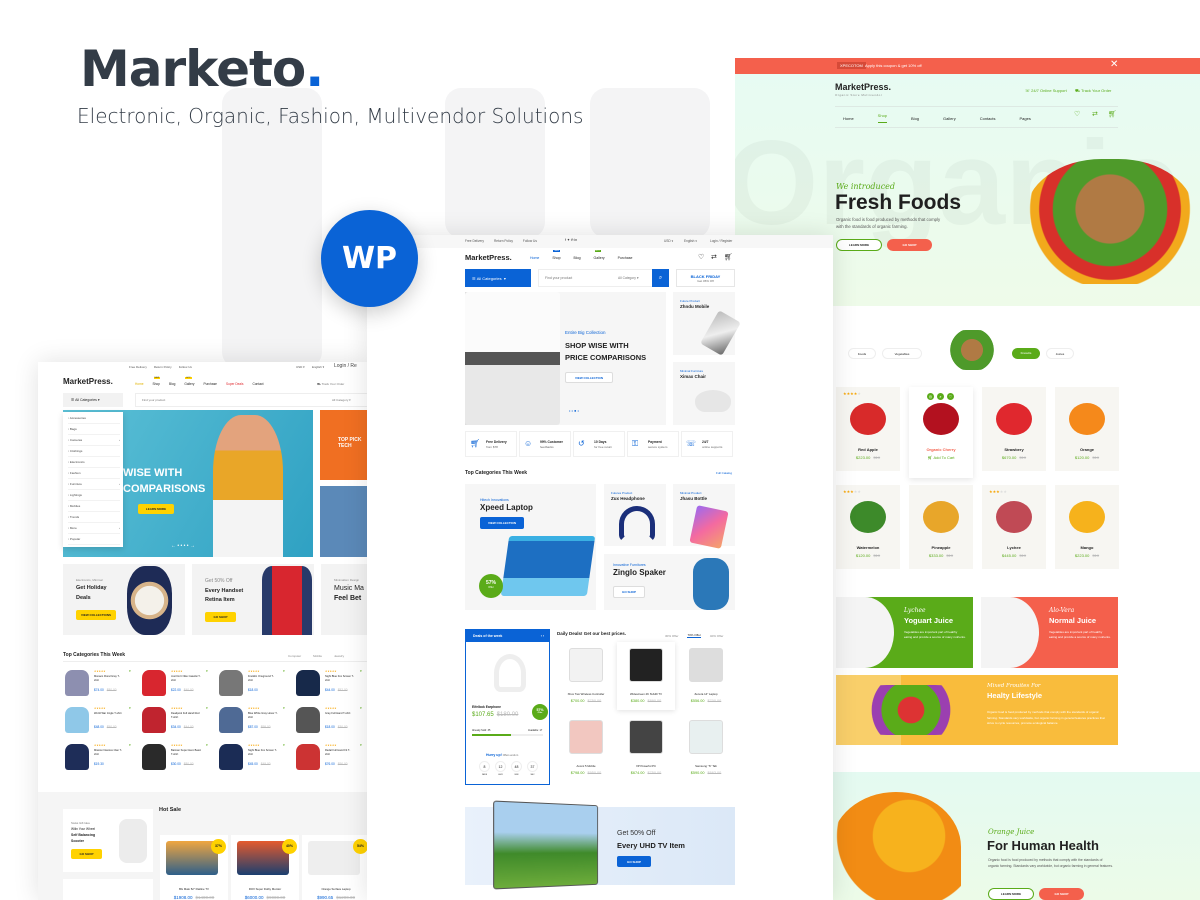 The height and width of the screenshot is (900, 1200). I want to click on track-order-link: ⛟ Track Your Order, so click(330, 384).